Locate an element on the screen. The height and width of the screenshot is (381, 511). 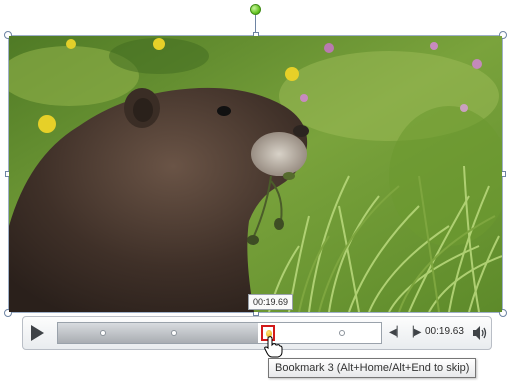
hand-pointer-icon is located at coordinates (273, 347).